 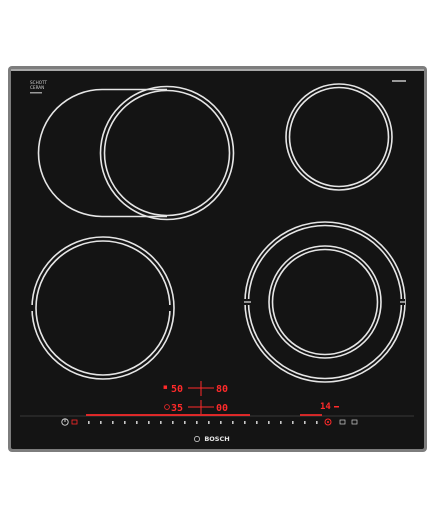 I want to click on front-left-zone-marker-left, so click(x=32, y=308).